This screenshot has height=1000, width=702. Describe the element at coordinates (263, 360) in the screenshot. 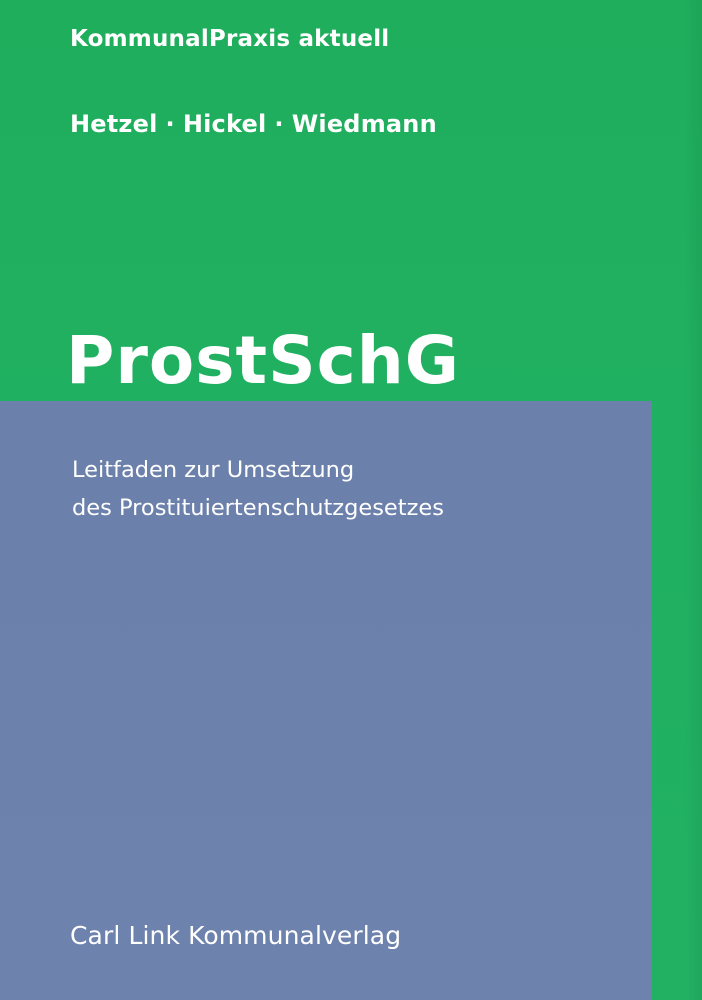

I see `book-title: ProstSchG` at that location.